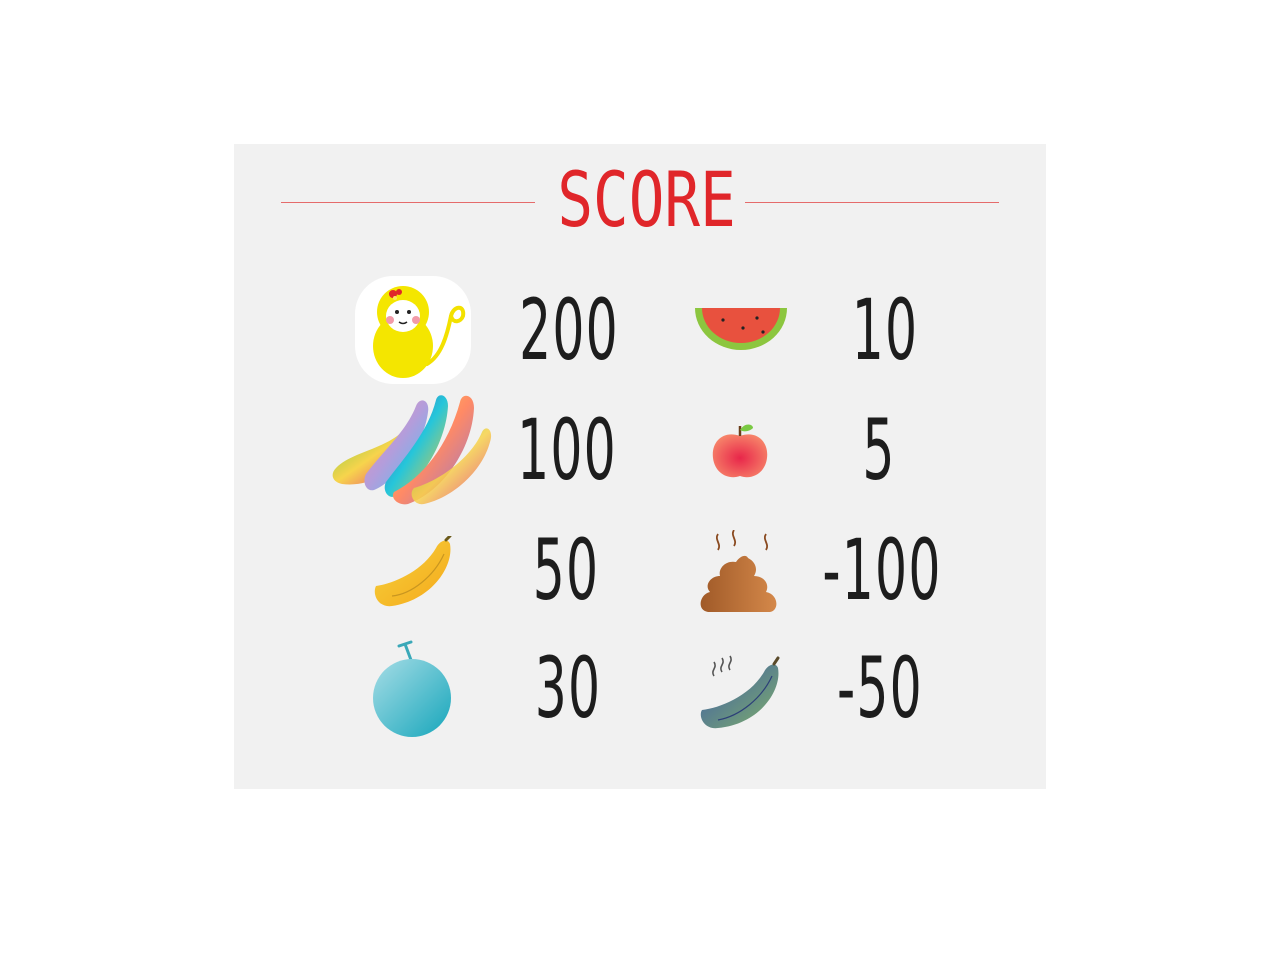 The height and width of the screenshot is (960, 1280). What do you see at coordinates (740, 452) in the screenshot?
I see `peach-icon` at bounding box center [740, 452].